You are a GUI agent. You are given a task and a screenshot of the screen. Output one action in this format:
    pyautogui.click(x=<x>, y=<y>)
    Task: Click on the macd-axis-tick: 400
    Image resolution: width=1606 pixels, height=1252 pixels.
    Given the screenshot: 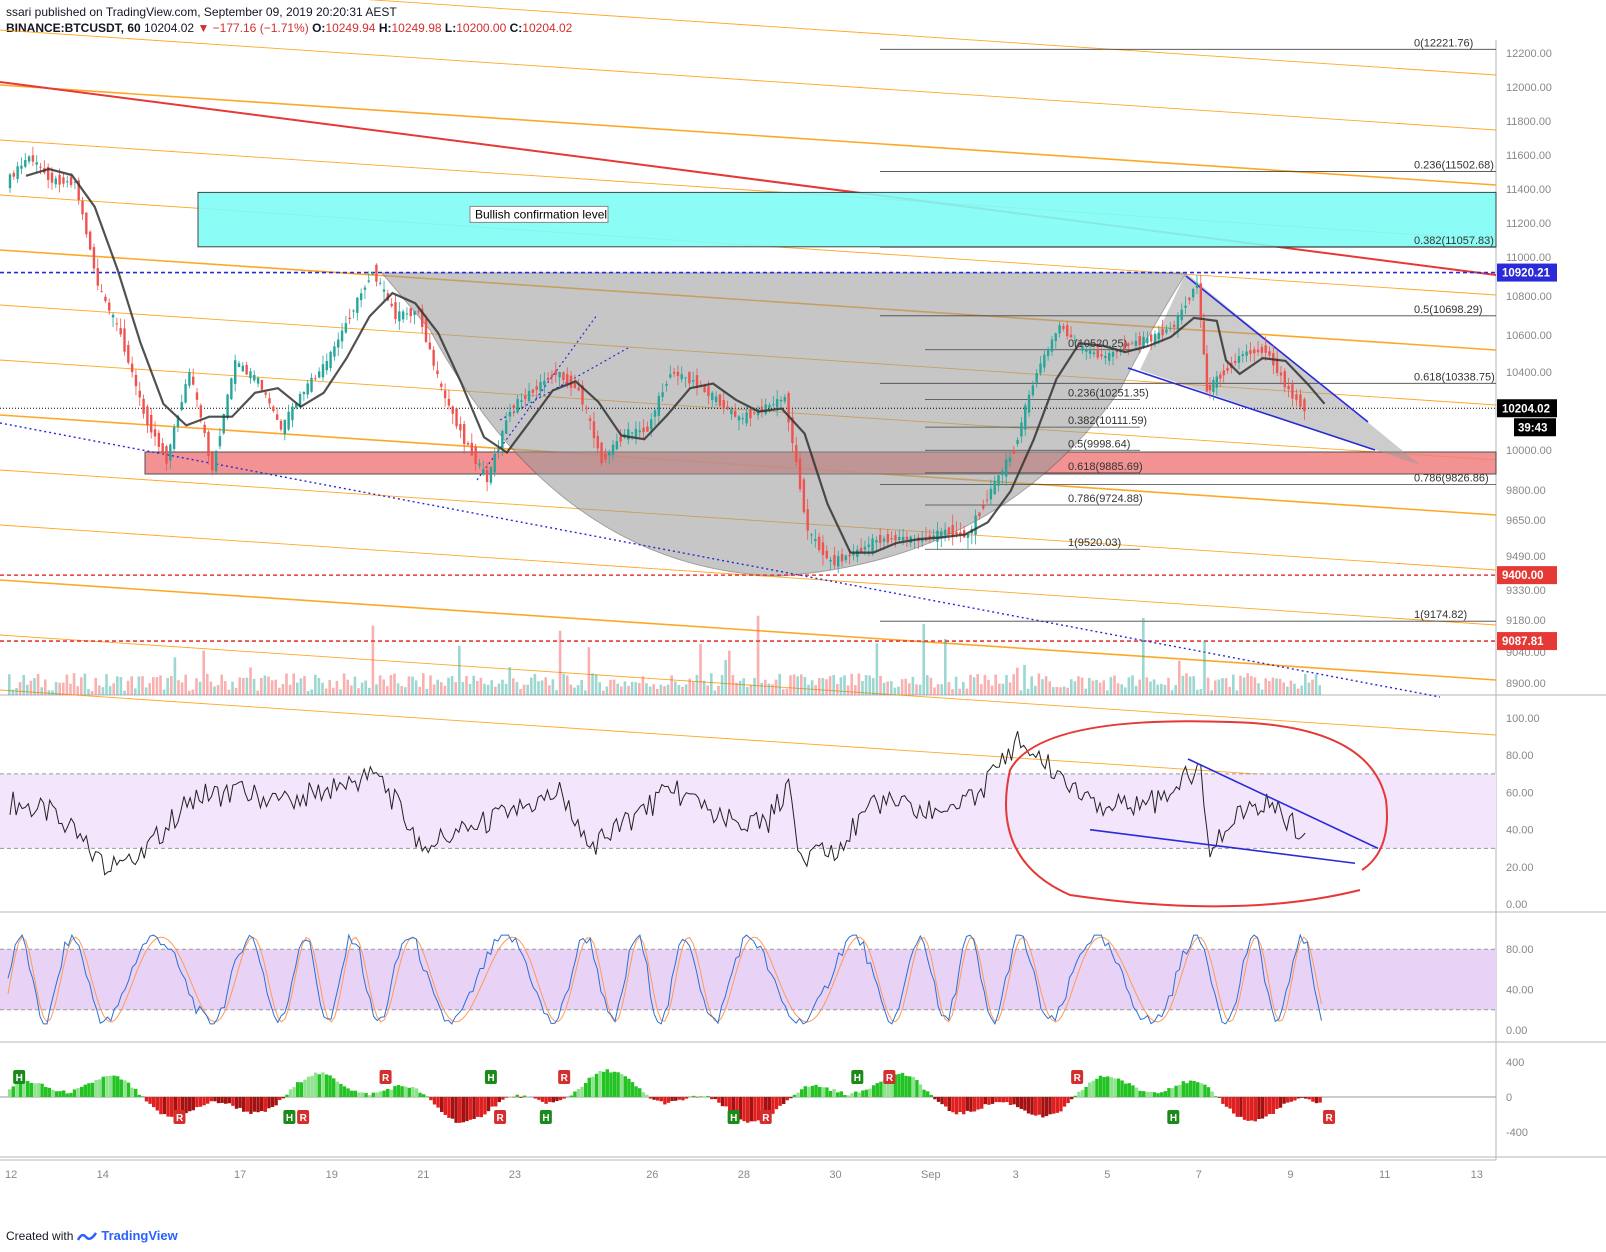 What is the action you would take?
    pyautogui.click(x=1515, y=1063)
    